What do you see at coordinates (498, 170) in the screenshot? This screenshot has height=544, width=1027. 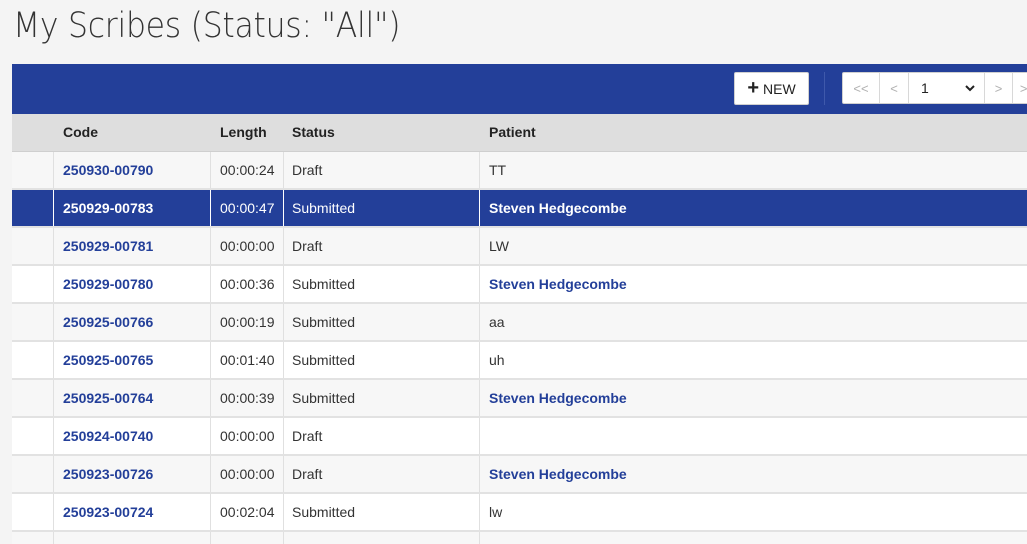 I see `patient-cell: TT` at bounding box center [498, 170].